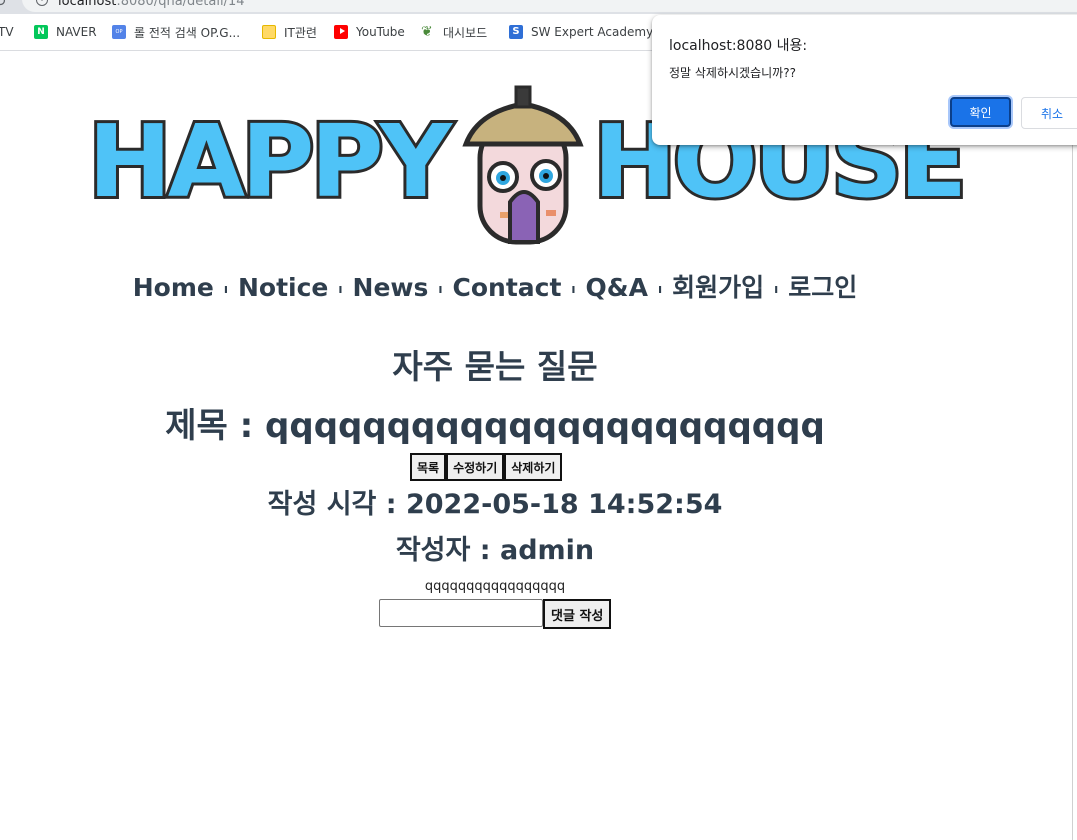 Image resolution: width=1077 pixels, height=840 pixels. I want to click on bookmark-label: YouTube, so click(380, 32).